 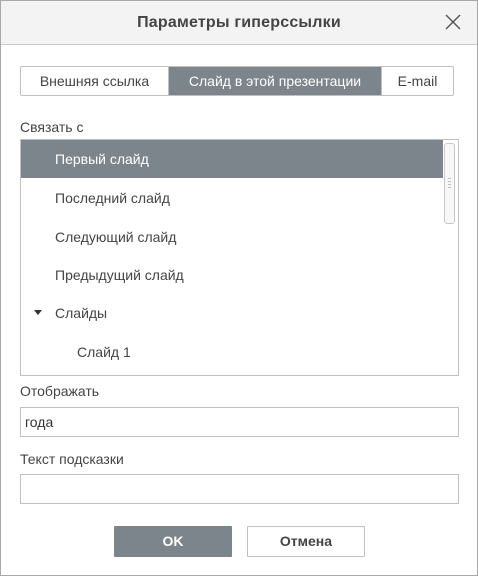 I want to click on tab-external-link: Внешняя ссылка, so click(x=95, y=81).